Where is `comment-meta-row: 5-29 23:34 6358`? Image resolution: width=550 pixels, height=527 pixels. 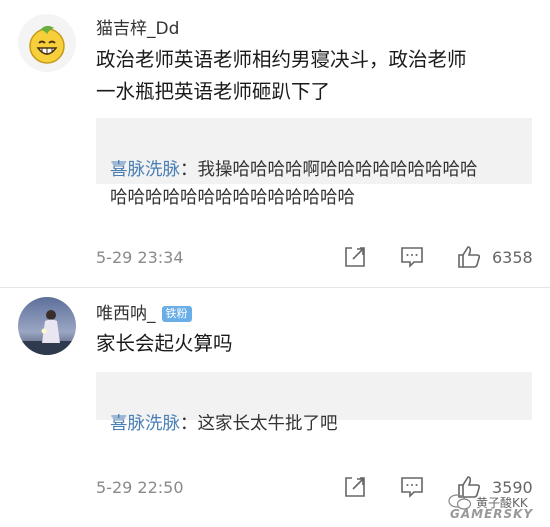
comment-meta-row: 5-29 23:34 6358 is located at coordinates (316, 258).